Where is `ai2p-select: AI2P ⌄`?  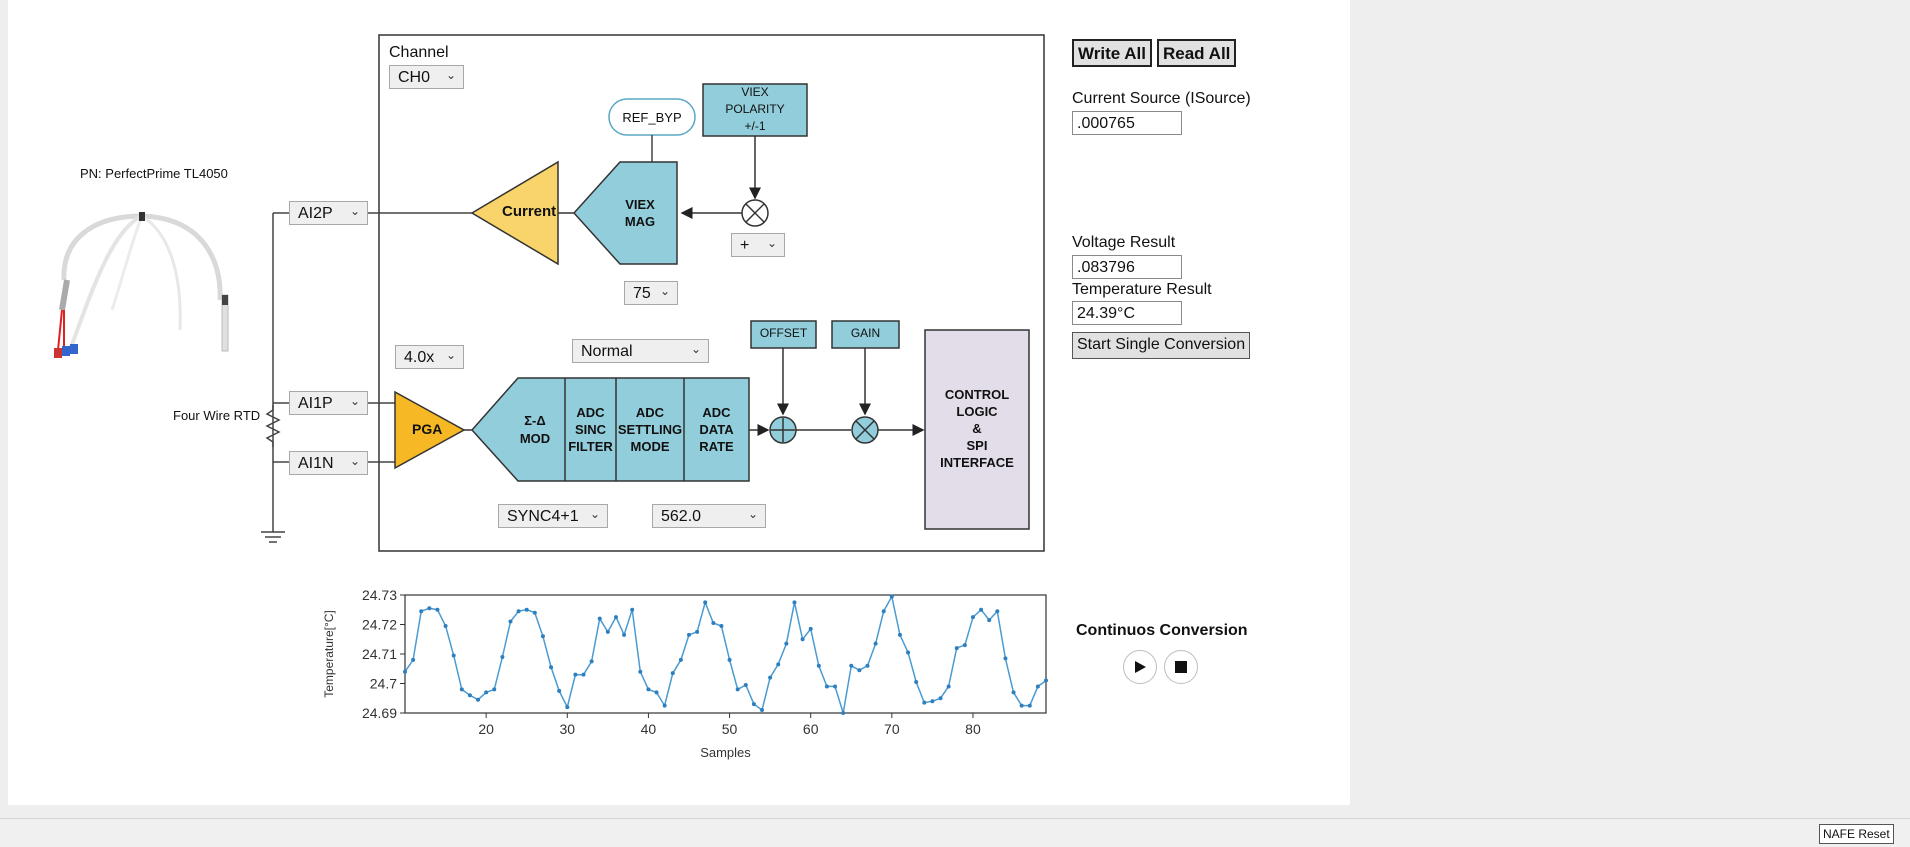
ai2p-select: AI2P ⌄ is located at coordinates (328, 213).